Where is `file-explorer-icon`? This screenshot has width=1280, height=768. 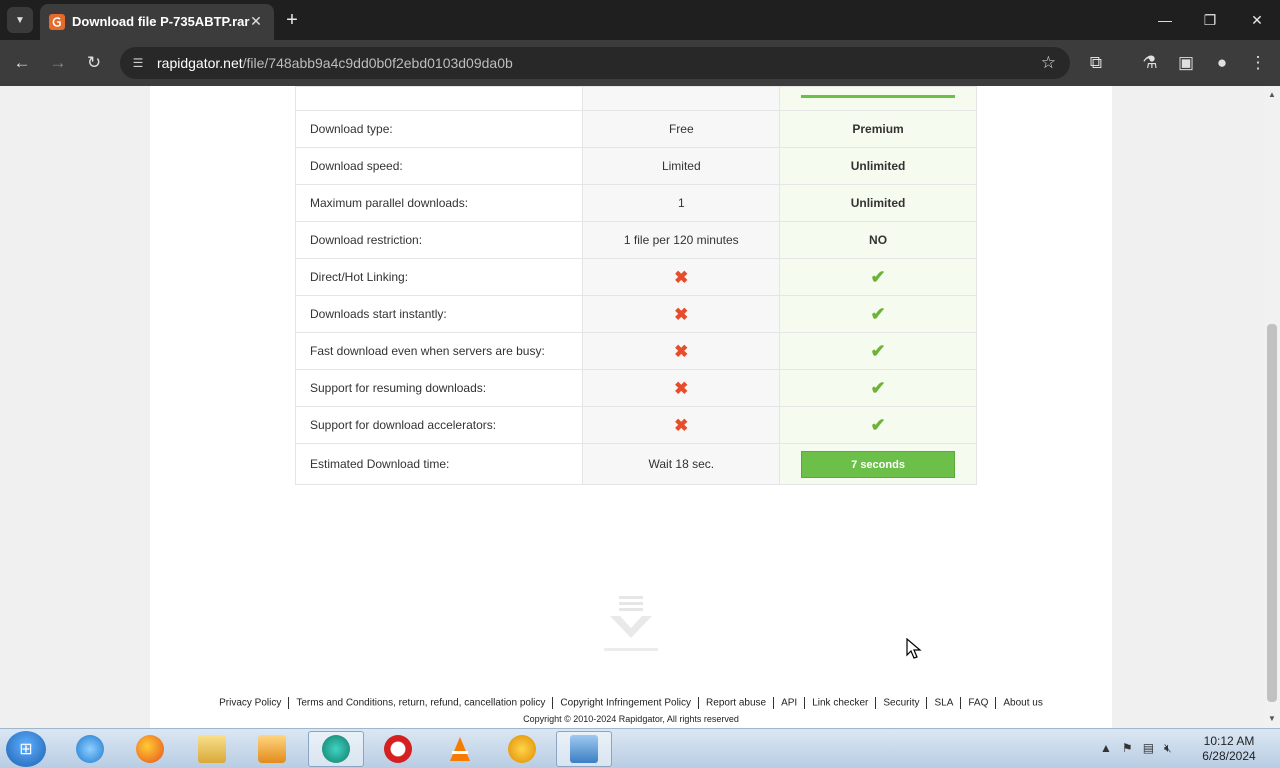
file-explorer-icon is located at coordinates (212, 749).